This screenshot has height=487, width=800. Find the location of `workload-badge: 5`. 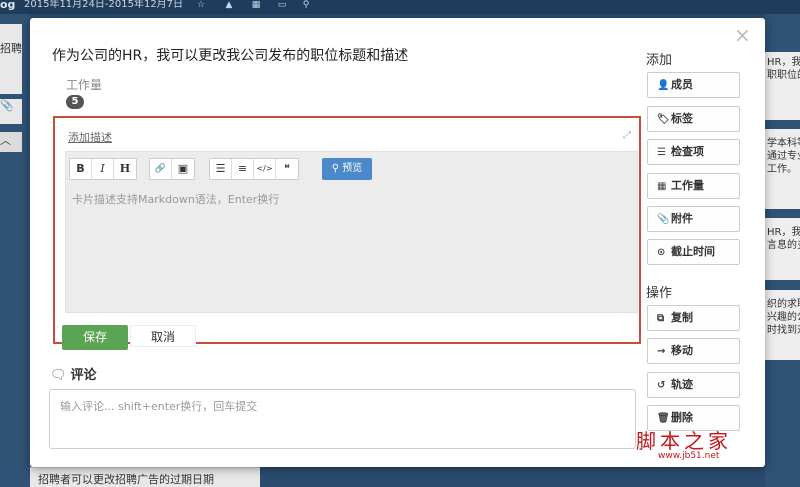

workload-badge: 5 is located at coordinates (75, 102).